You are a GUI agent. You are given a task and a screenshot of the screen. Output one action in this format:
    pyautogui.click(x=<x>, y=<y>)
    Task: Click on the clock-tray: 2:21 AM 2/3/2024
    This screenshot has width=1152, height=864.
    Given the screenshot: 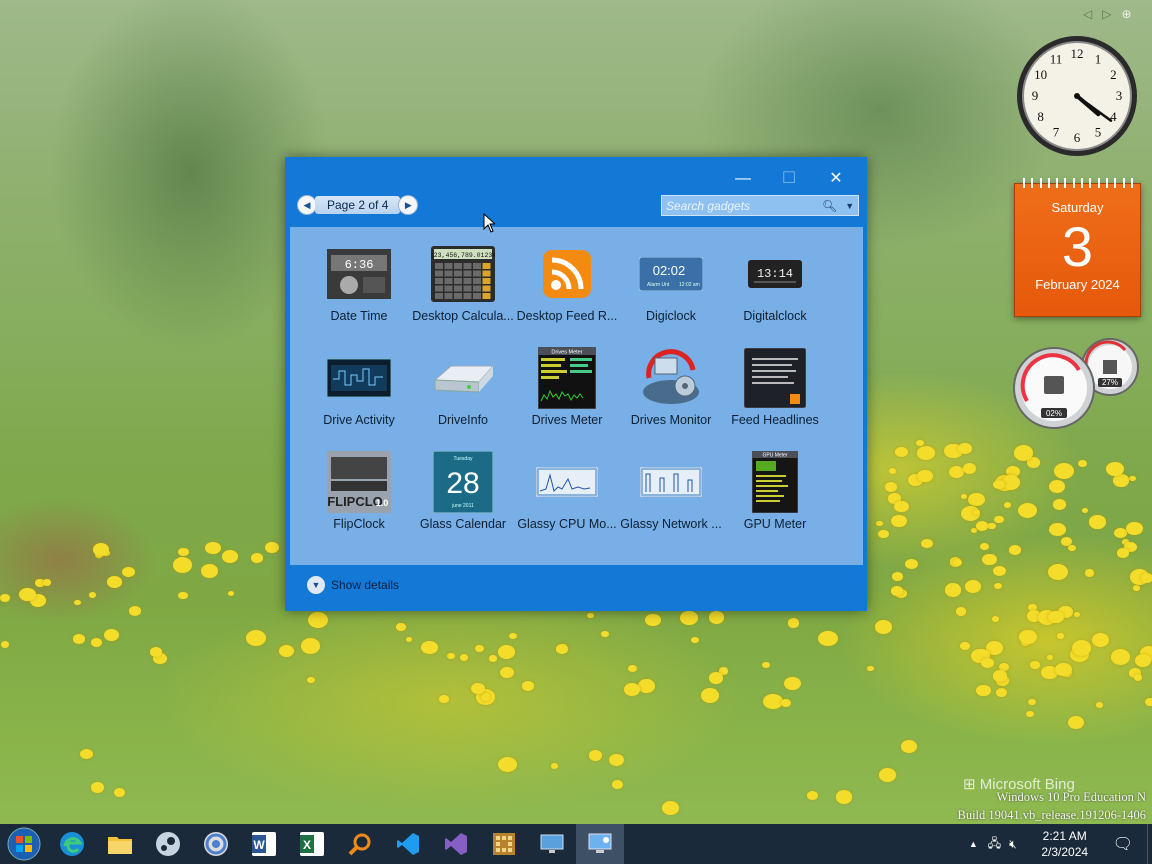 What is the action you would take?
    pyautogui.click(x=1065, y=844)
    